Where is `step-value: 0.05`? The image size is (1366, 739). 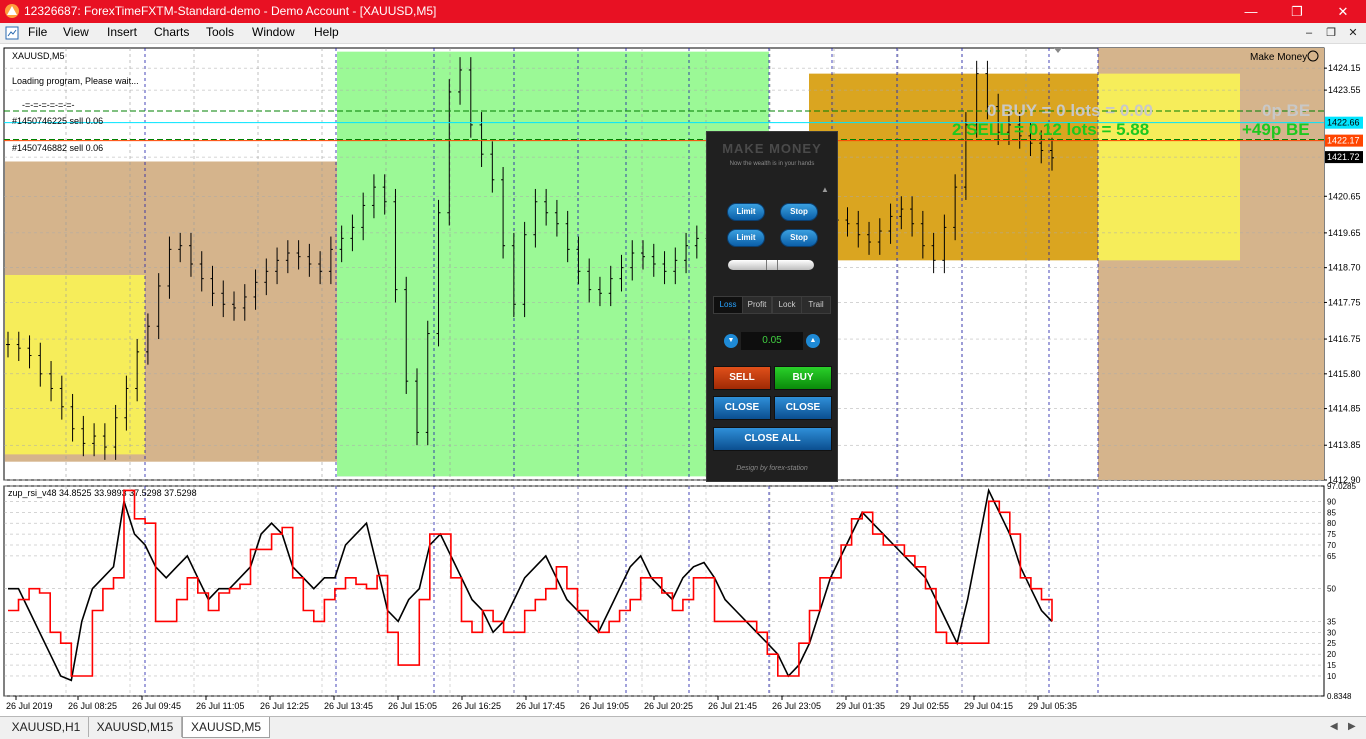
step-value: 0.05 is located at coordinates (772, 341).